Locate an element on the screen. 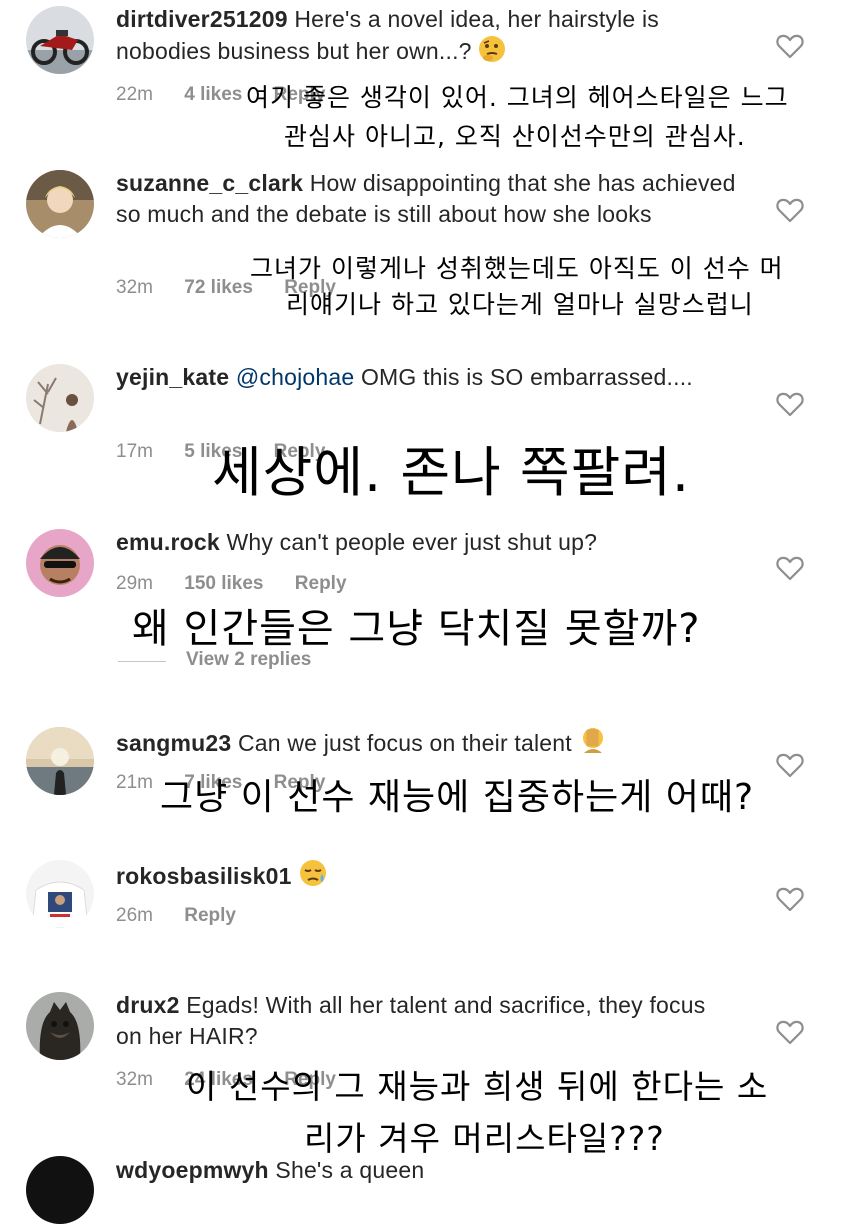 Image resolution: width=850 pixels, height=1224 pixels. username: rokosbasilisk01 is located at coordinates (204, 876).